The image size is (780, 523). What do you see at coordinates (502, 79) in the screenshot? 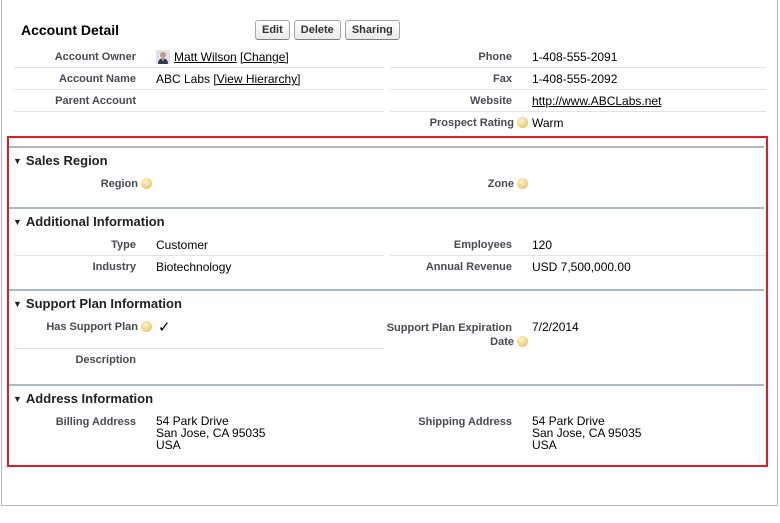
I see `fax-label: Fax` at bounding box center [502, 79].